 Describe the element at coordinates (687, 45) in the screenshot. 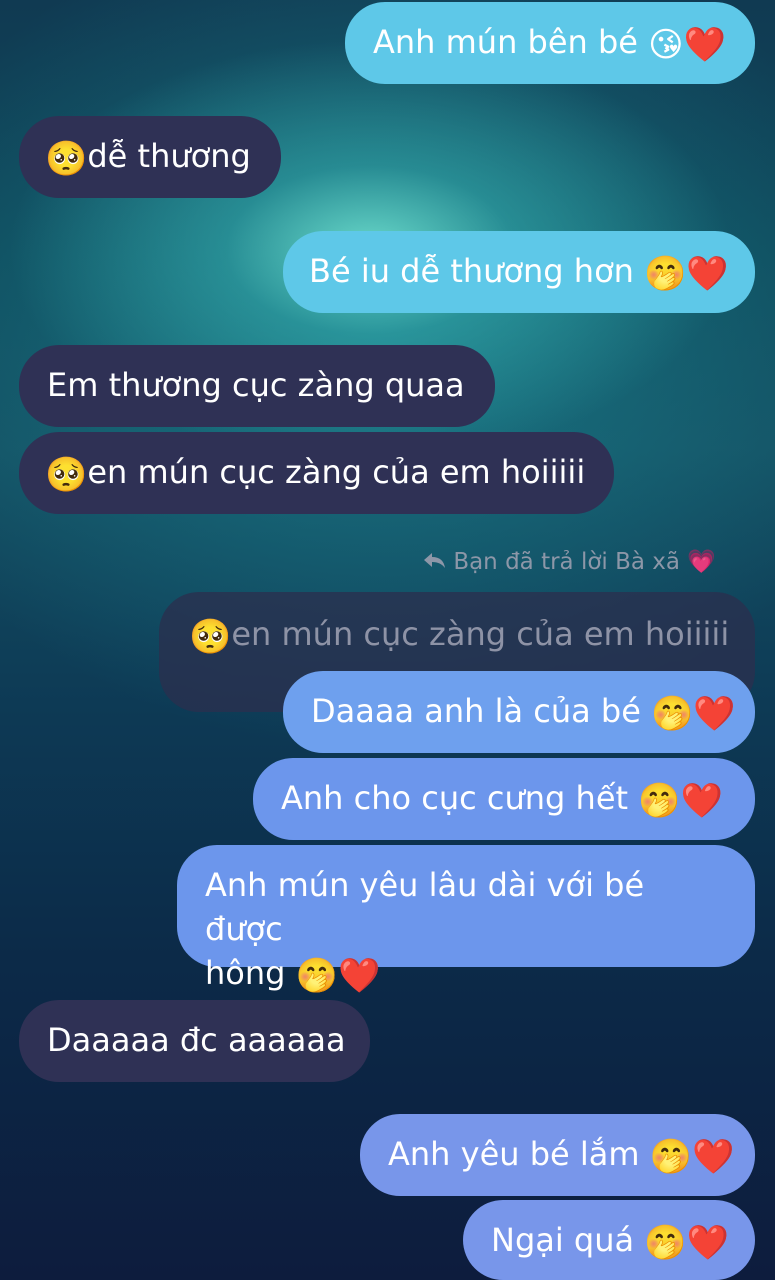

I see `kiss-heart-emoji-icon: 😘❤️` at that location.